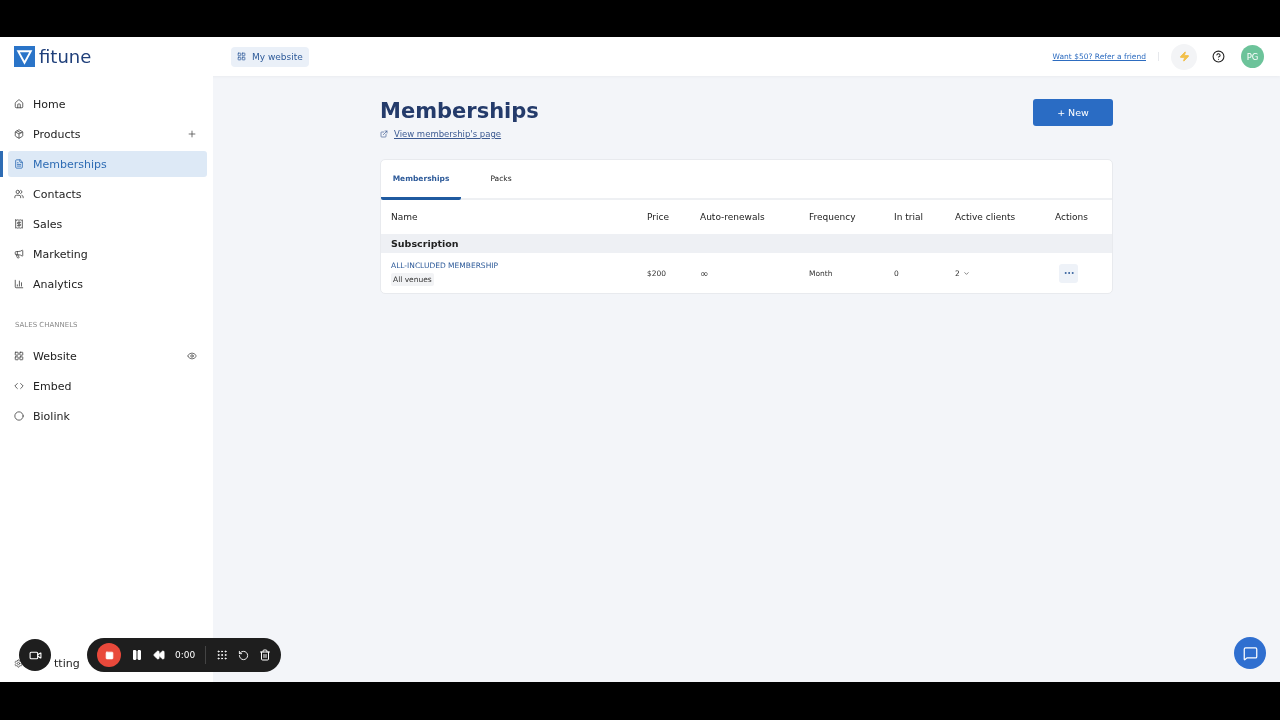 The height and width of the screenshot is (720, 1280). Describe the element at coordinates (1, 164) in the screenshot. I see `selection-indicator` at that location.